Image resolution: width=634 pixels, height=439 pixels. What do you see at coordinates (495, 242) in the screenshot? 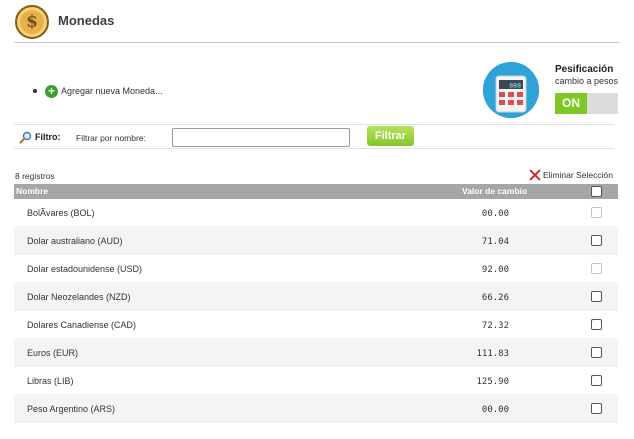
I see `exchange-rate: 71.04` at bounding box center [495, 242].